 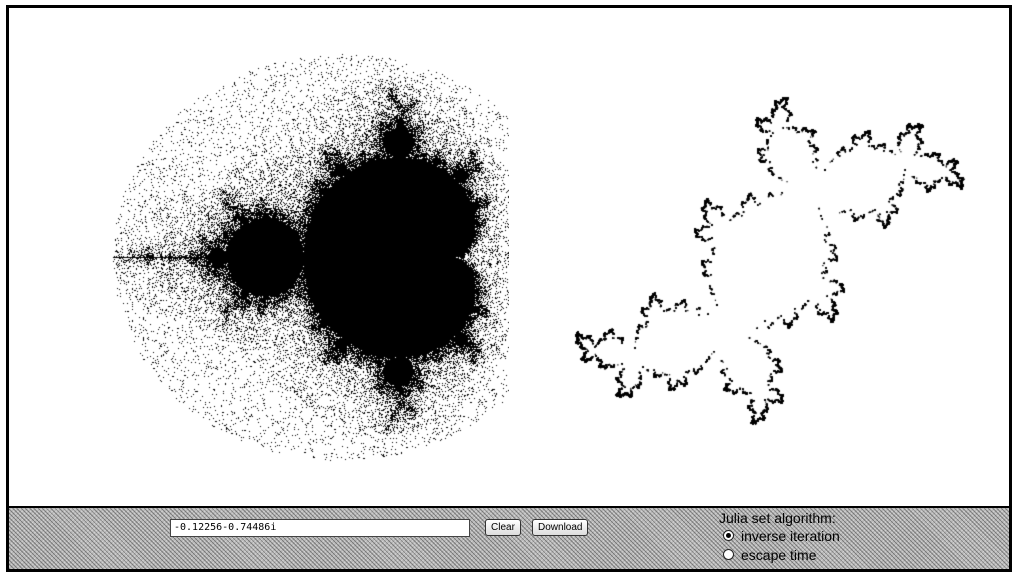 What do you see at coordinates (790, 535) in the screenshot?
I see `inverse-iteration-label: inverse iteration` at bounding box center [790, 535].